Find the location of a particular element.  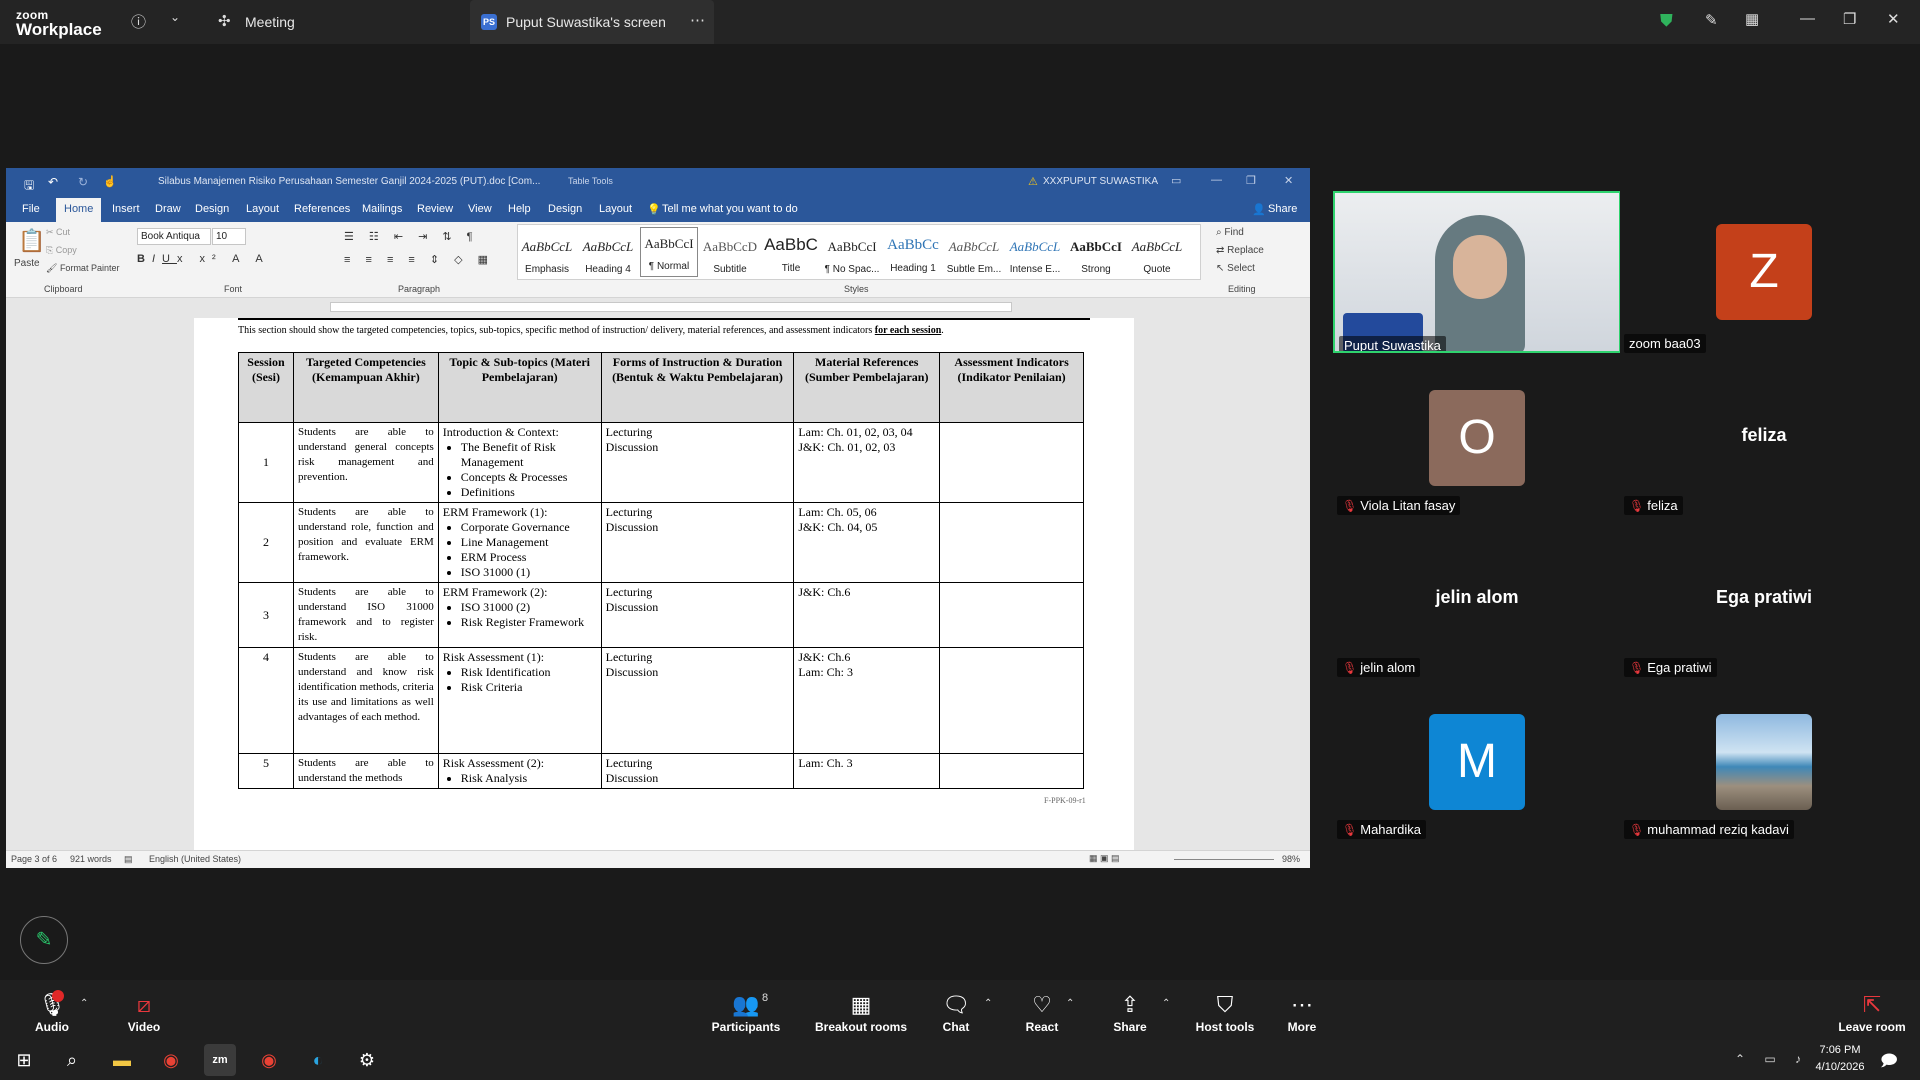

copy-button: ⎘ Copy is located at coordinates (61, 250).